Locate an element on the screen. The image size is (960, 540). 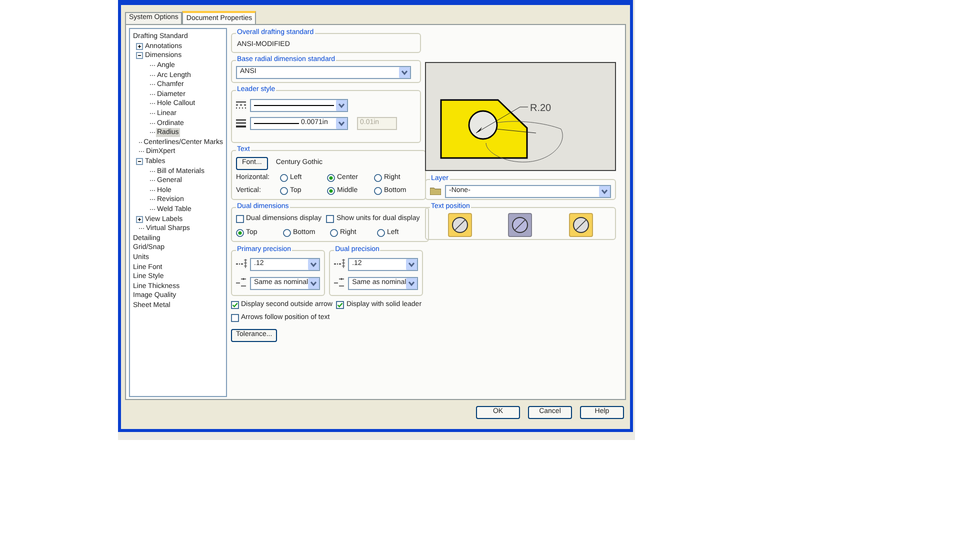
dropdown is located at coordinates (299, 105).